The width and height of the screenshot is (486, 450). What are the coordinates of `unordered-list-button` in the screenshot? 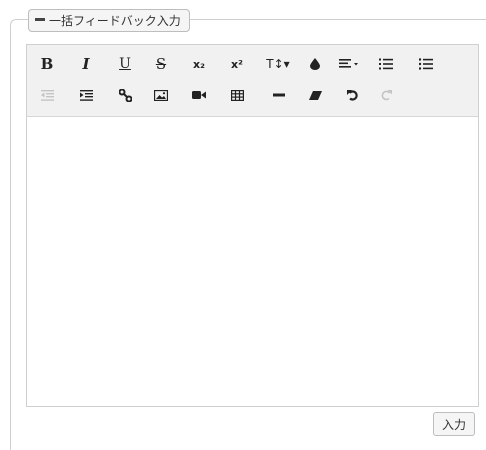 It's located at (426, 64).